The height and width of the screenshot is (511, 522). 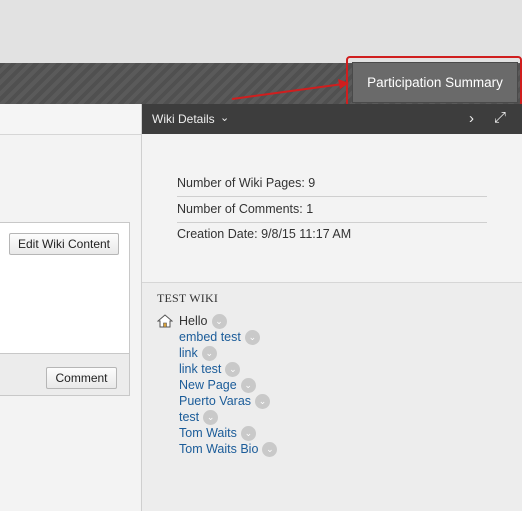 I want to click on tree-home-item: Hello ⌄, so click(x=192, y=321).